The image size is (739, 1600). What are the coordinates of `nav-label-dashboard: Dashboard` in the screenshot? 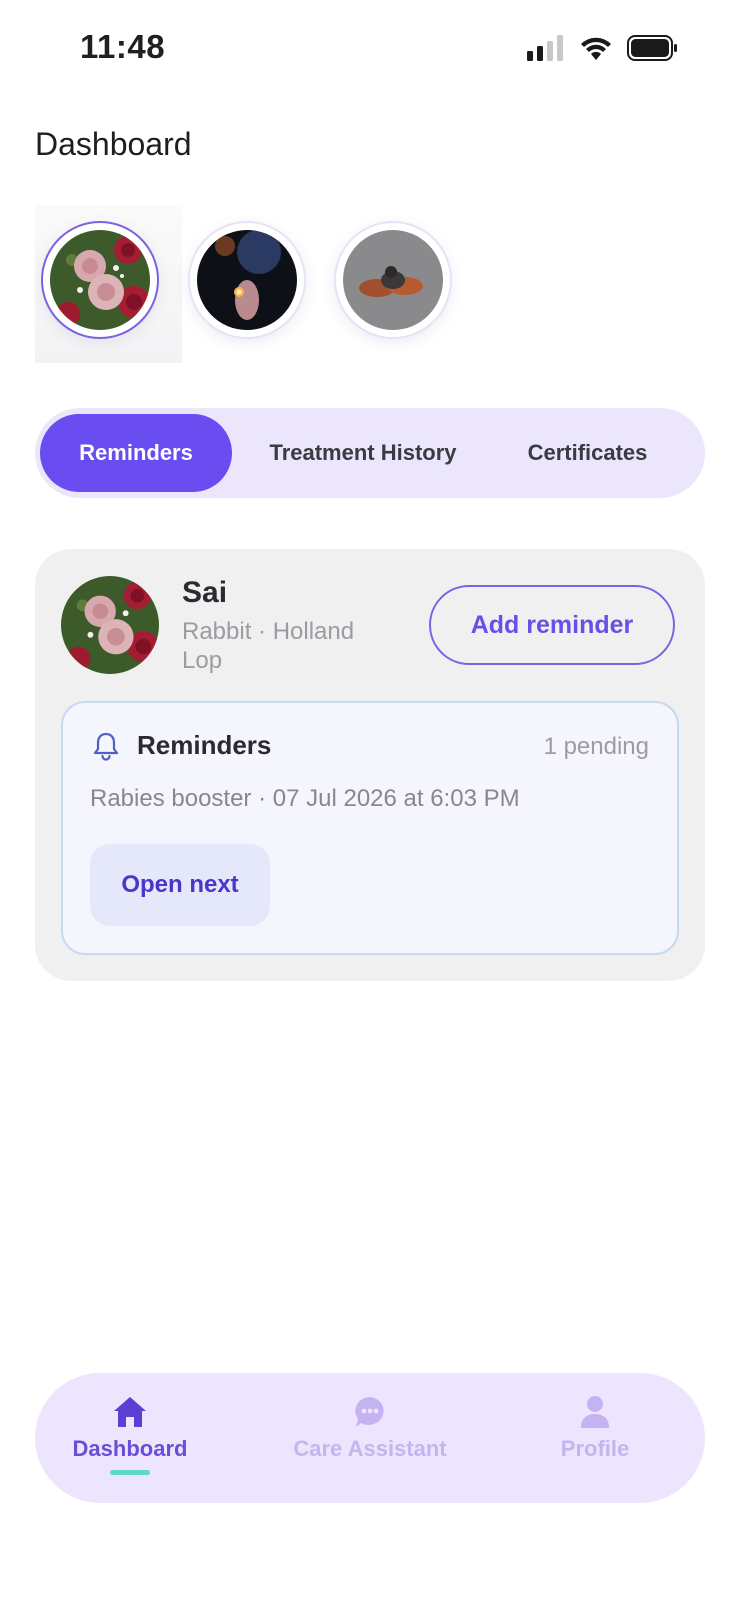 It's located at (130, 1448).